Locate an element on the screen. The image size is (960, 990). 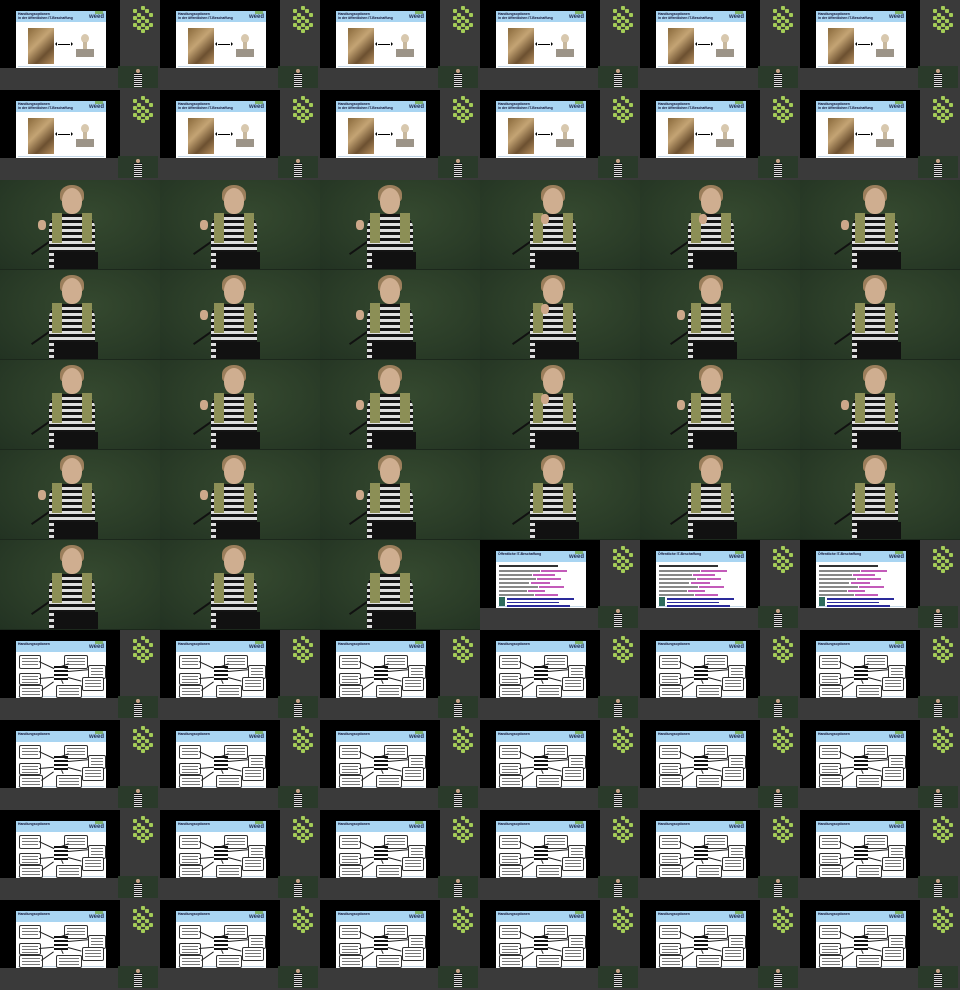
speaker-inset is located at coordinates (778, 797).